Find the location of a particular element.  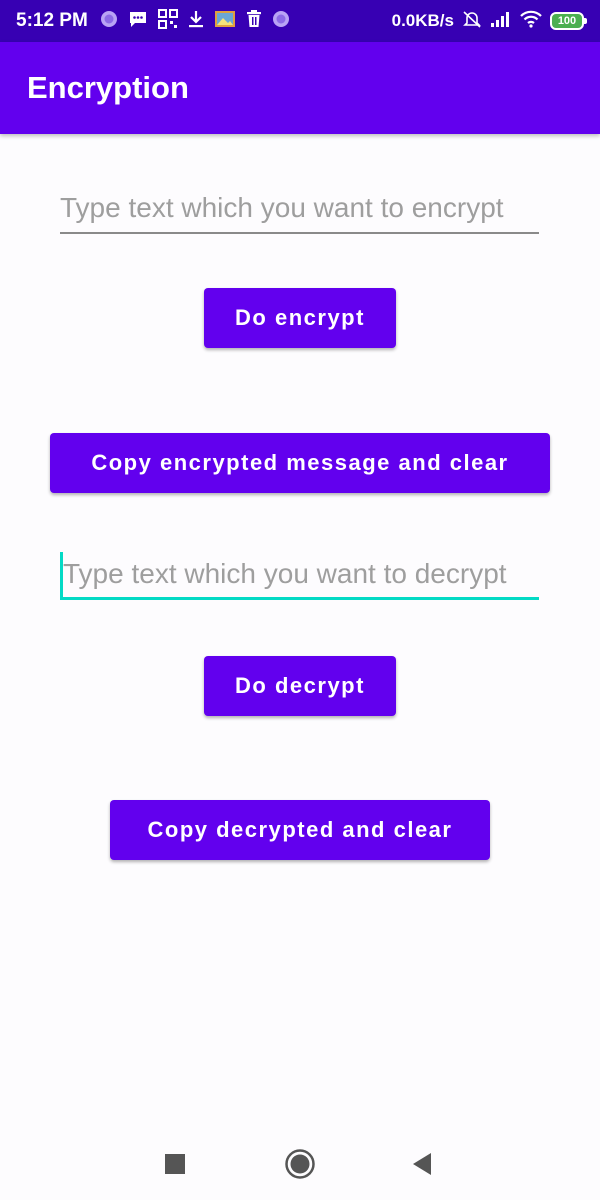

do-encrypt-button: Do encrypt is located at coordinates (300, 318).